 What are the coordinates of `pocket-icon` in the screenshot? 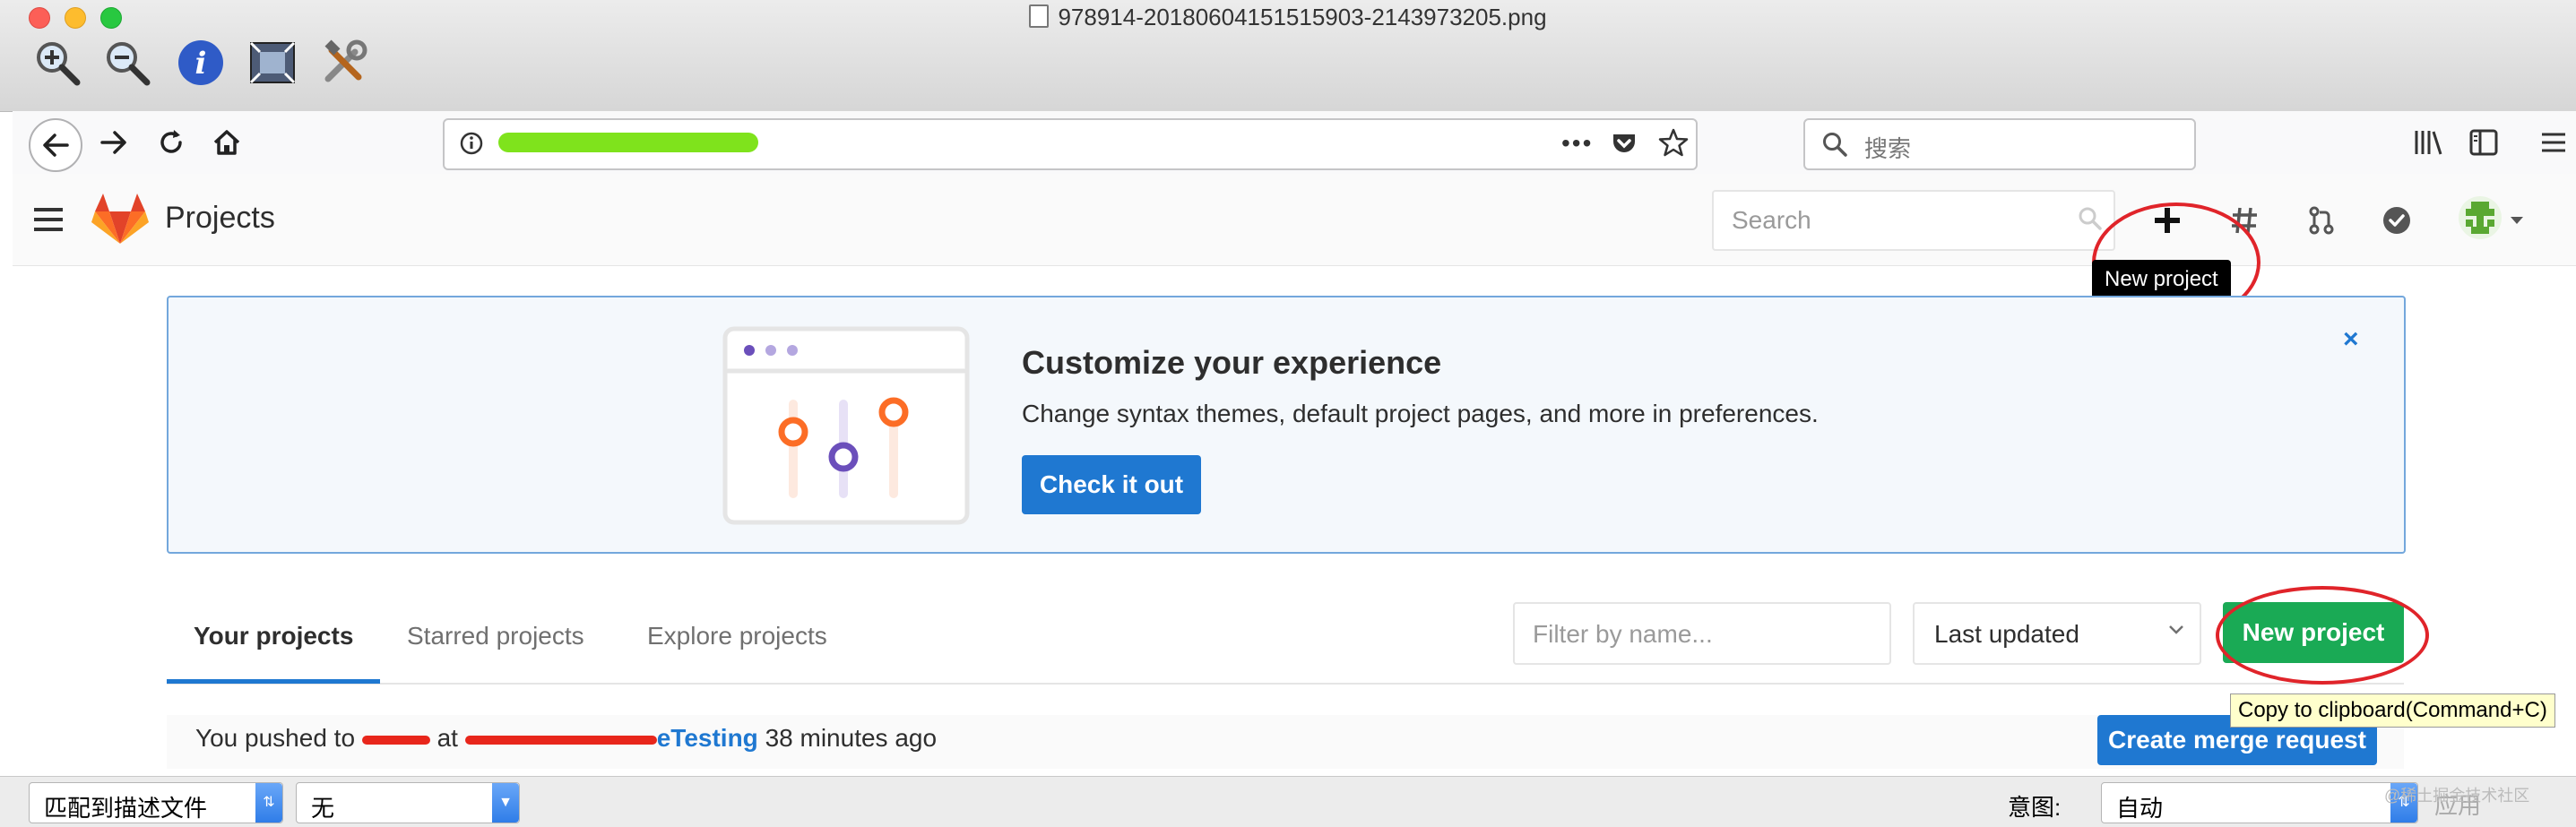 It's located at (1624, 145).